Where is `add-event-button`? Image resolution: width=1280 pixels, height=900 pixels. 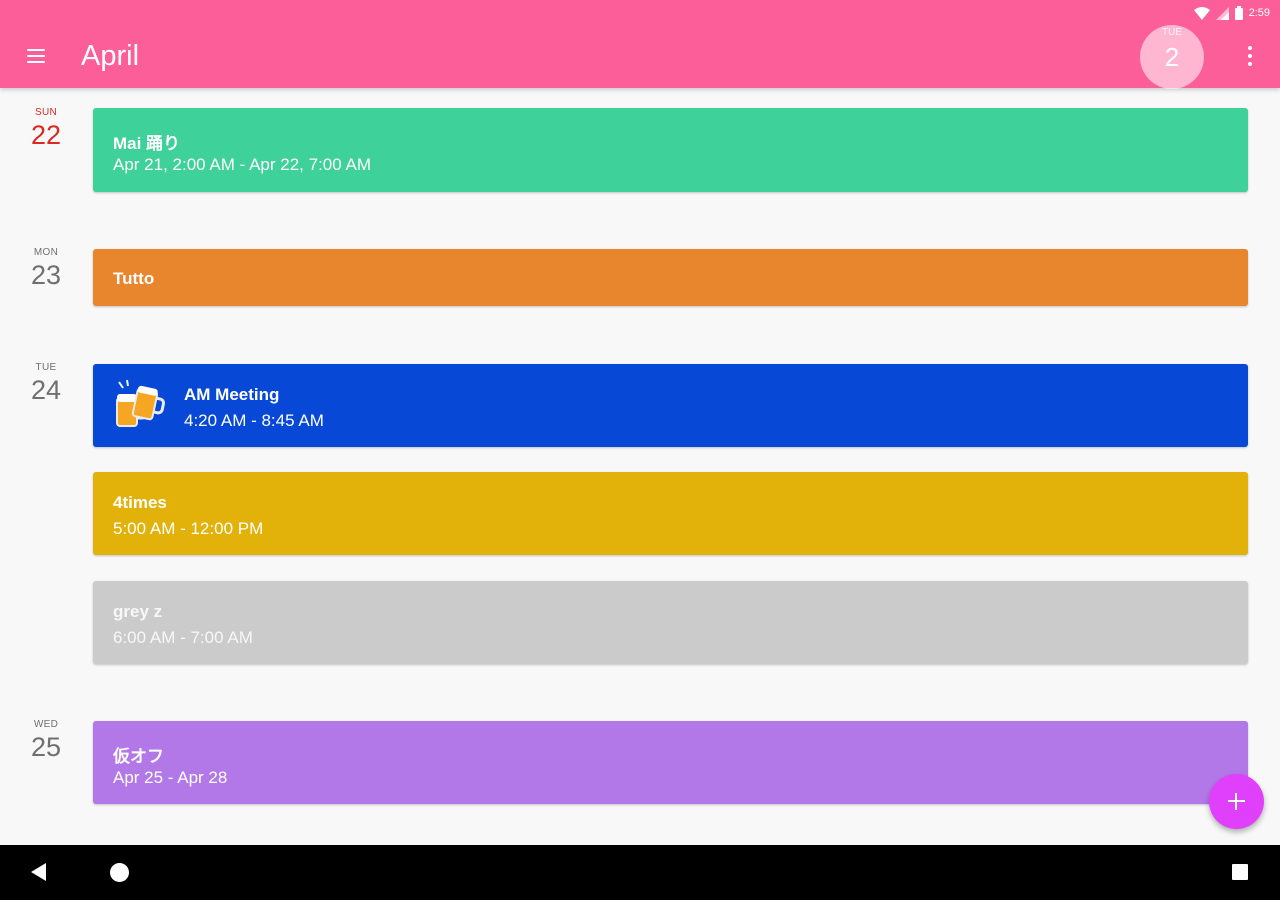
add-event-button is located at coordinates (1236, 801).